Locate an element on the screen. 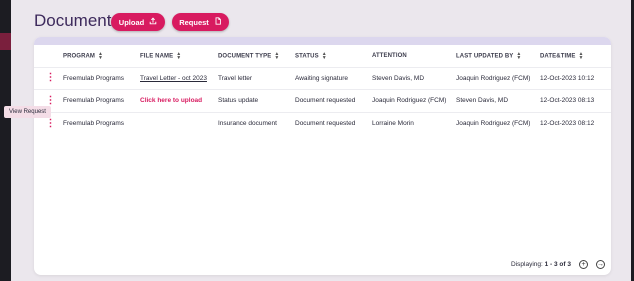  left-rail-active-marker is located at coordinates (5, 41).